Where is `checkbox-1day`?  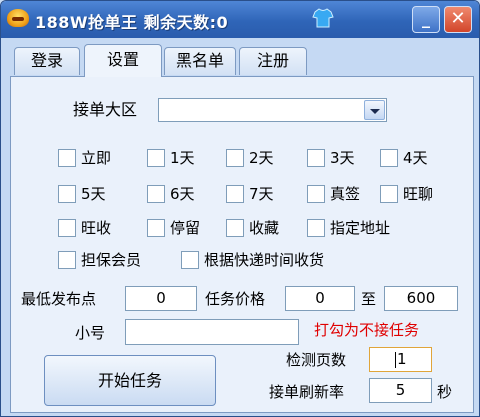
checkbox-1day is located at coordinates (156, 158).